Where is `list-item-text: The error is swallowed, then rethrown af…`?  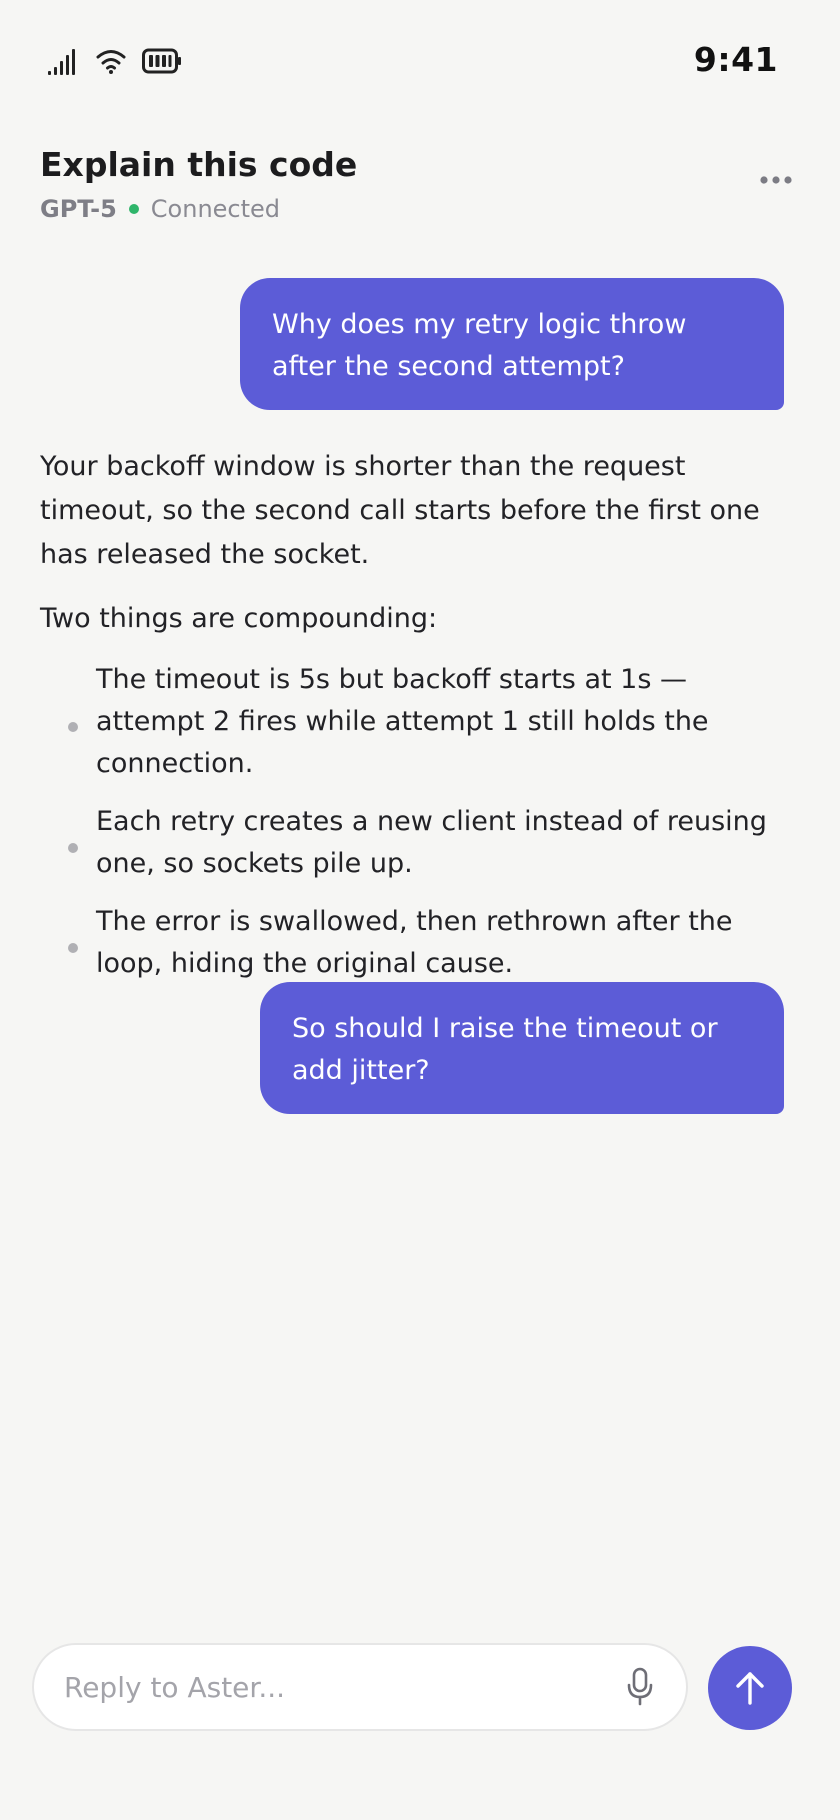
list-item-text: The error is swallowed, then rethrown af… is located at coordinates (414, 942).